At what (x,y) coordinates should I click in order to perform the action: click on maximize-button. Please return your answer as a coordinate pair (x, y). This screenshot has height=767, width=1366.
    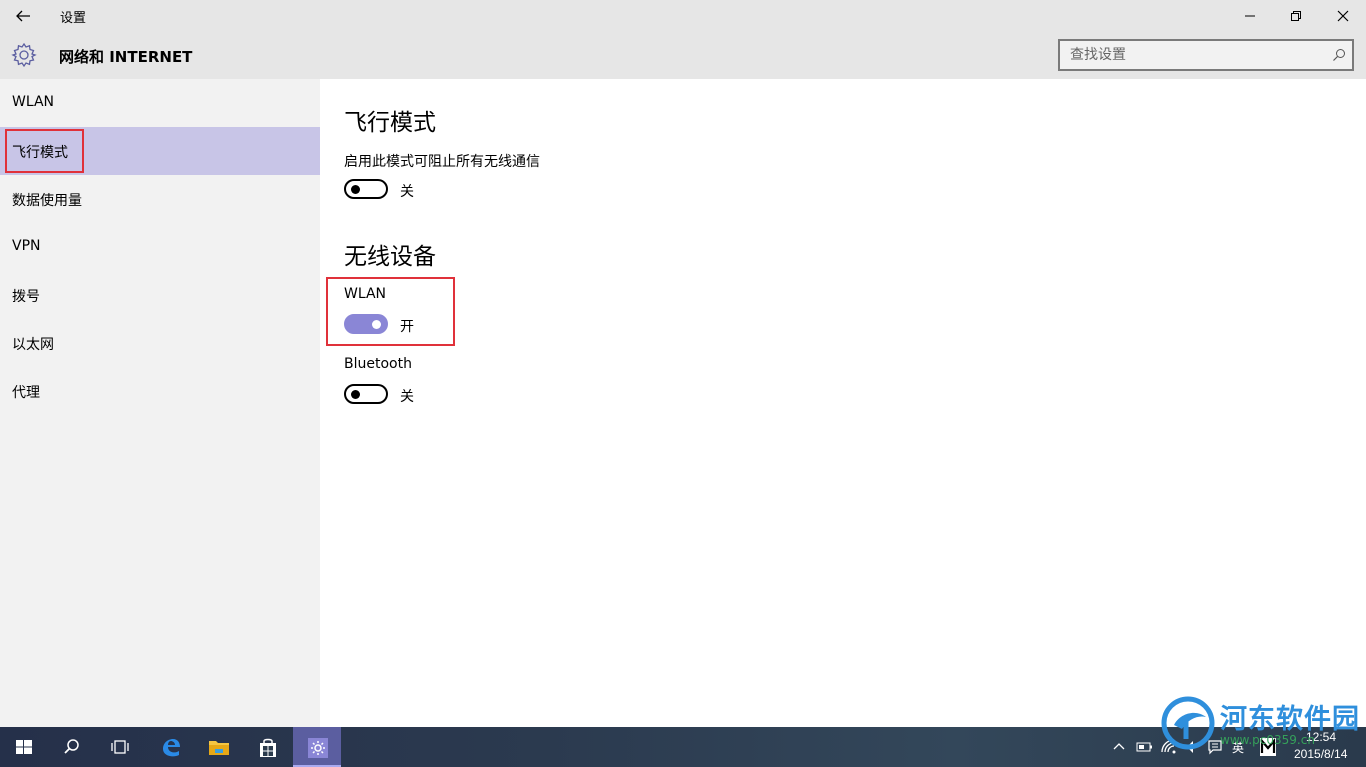
    Looking at the image, I should click on (1296, 16).